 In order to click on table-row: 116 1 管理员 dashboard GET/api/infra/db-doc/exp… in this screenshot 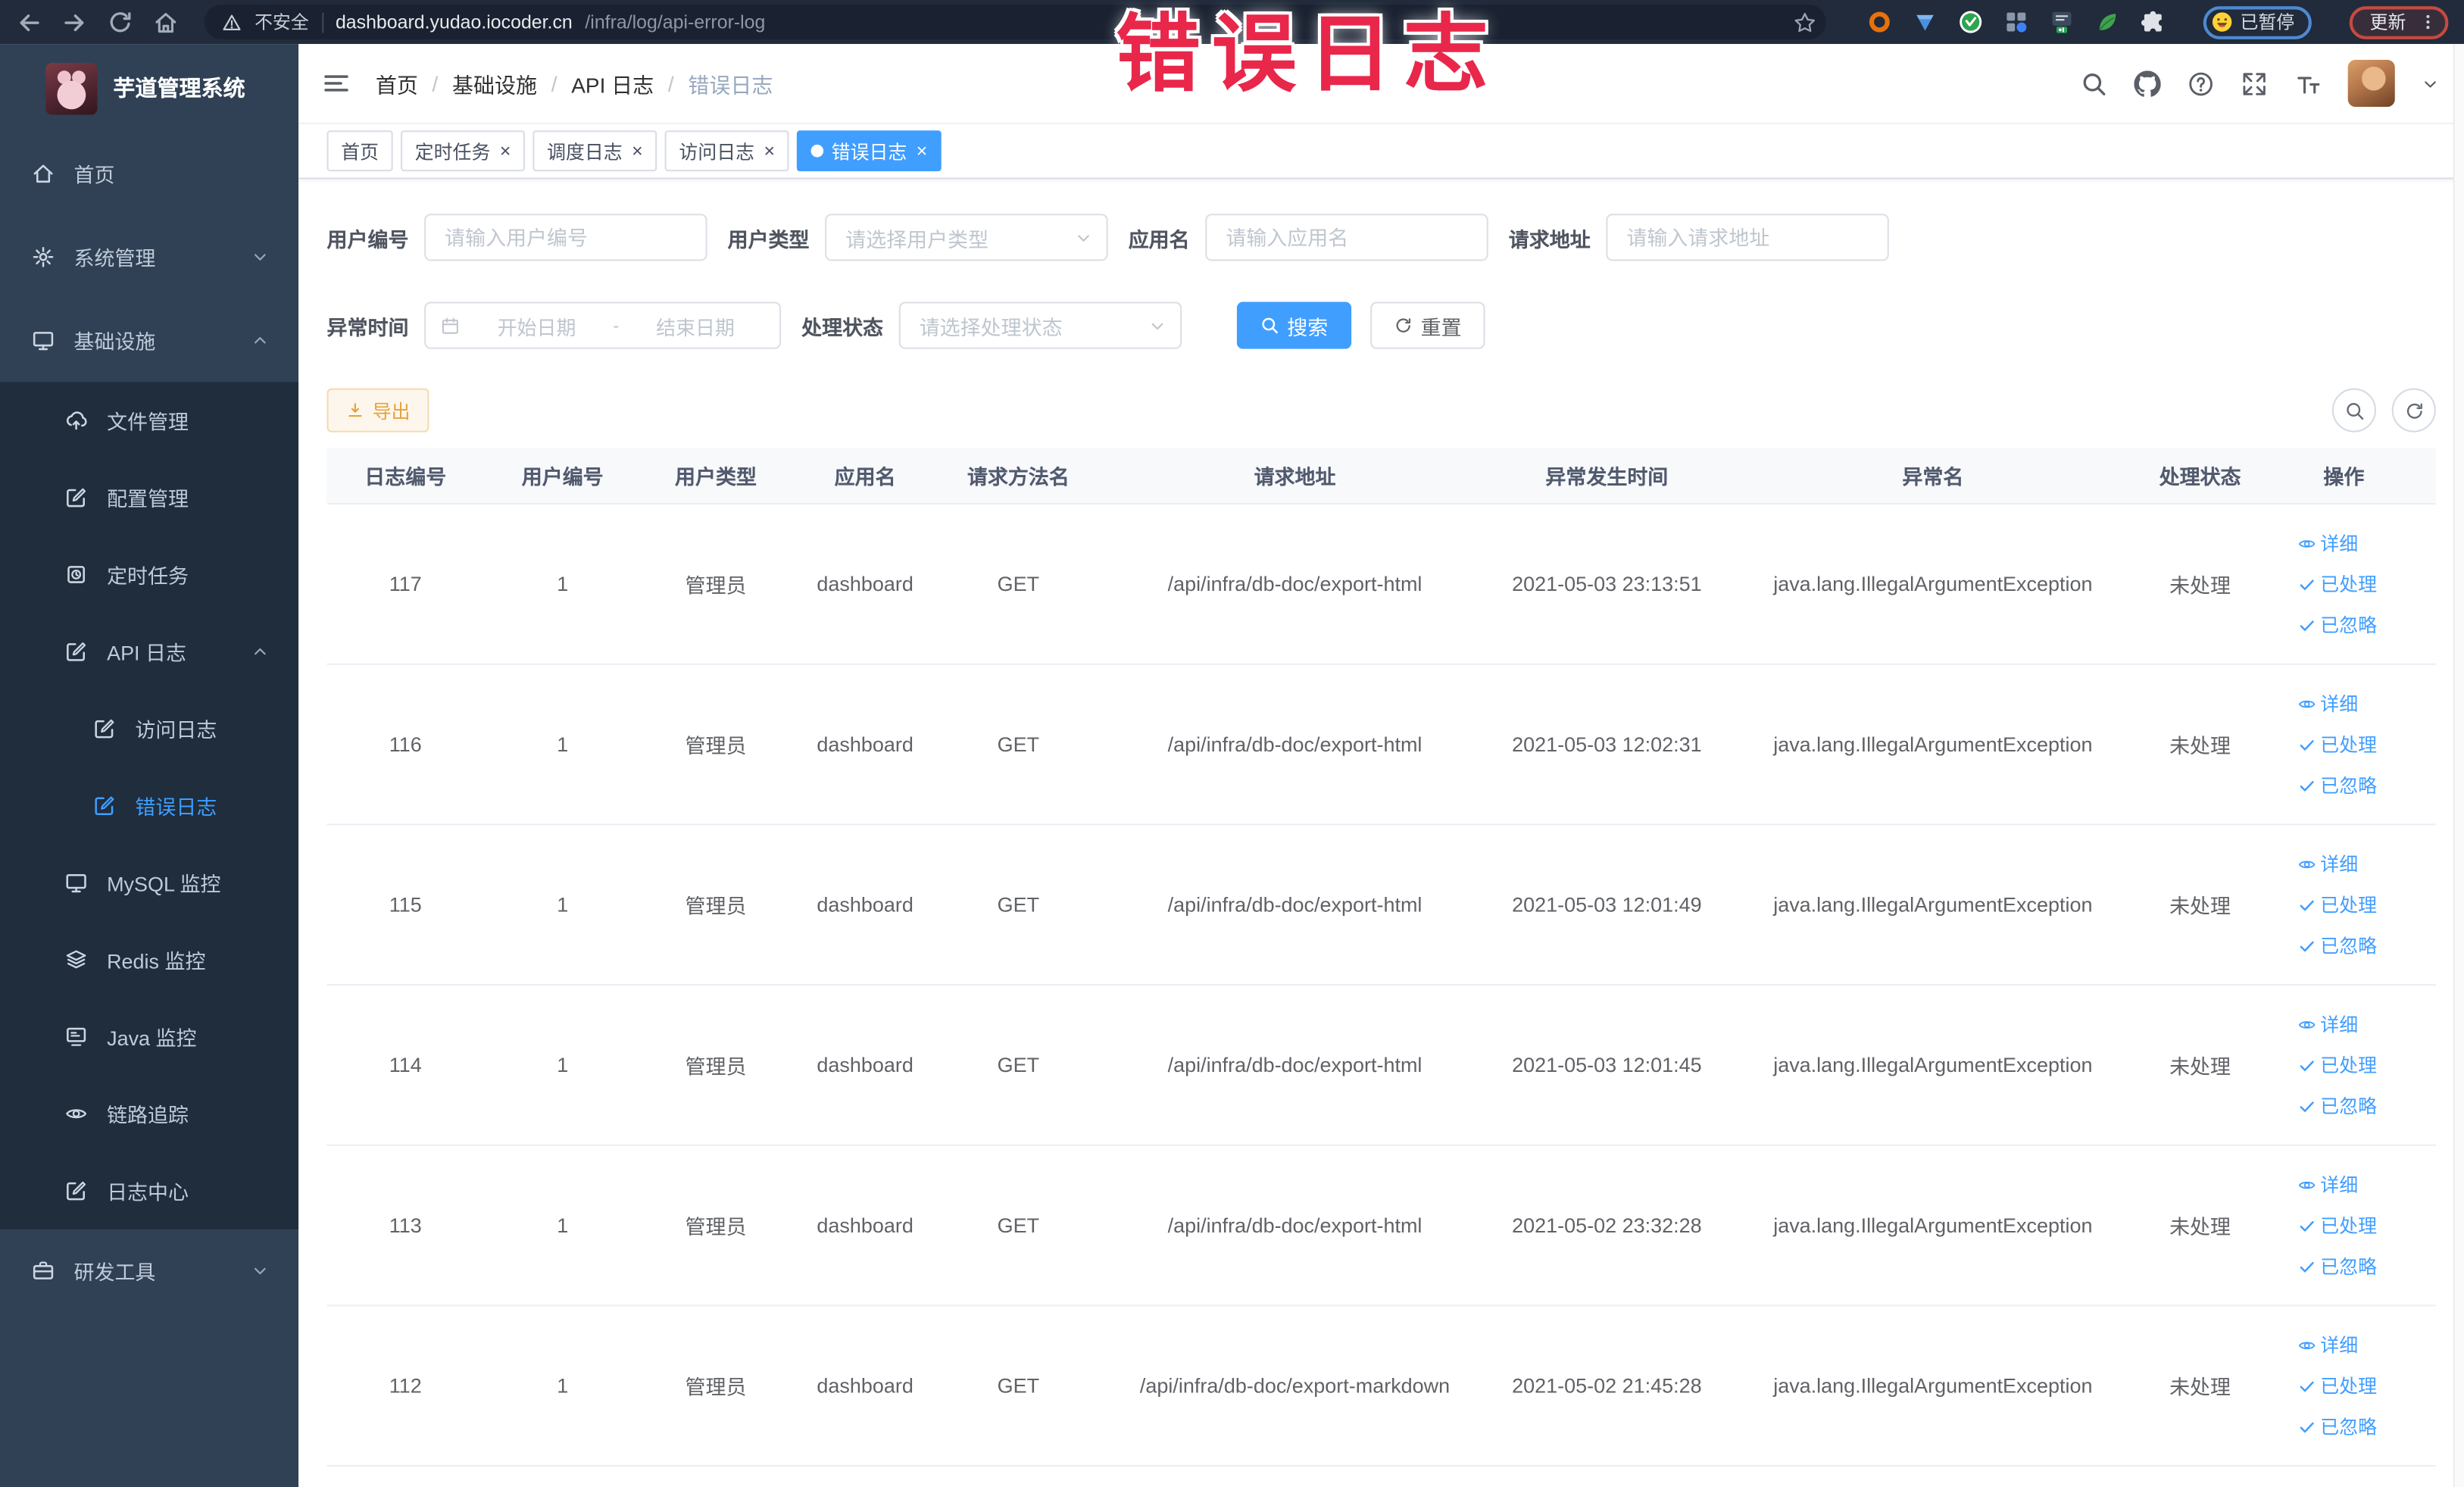, I will do `click(1381, 745)`.